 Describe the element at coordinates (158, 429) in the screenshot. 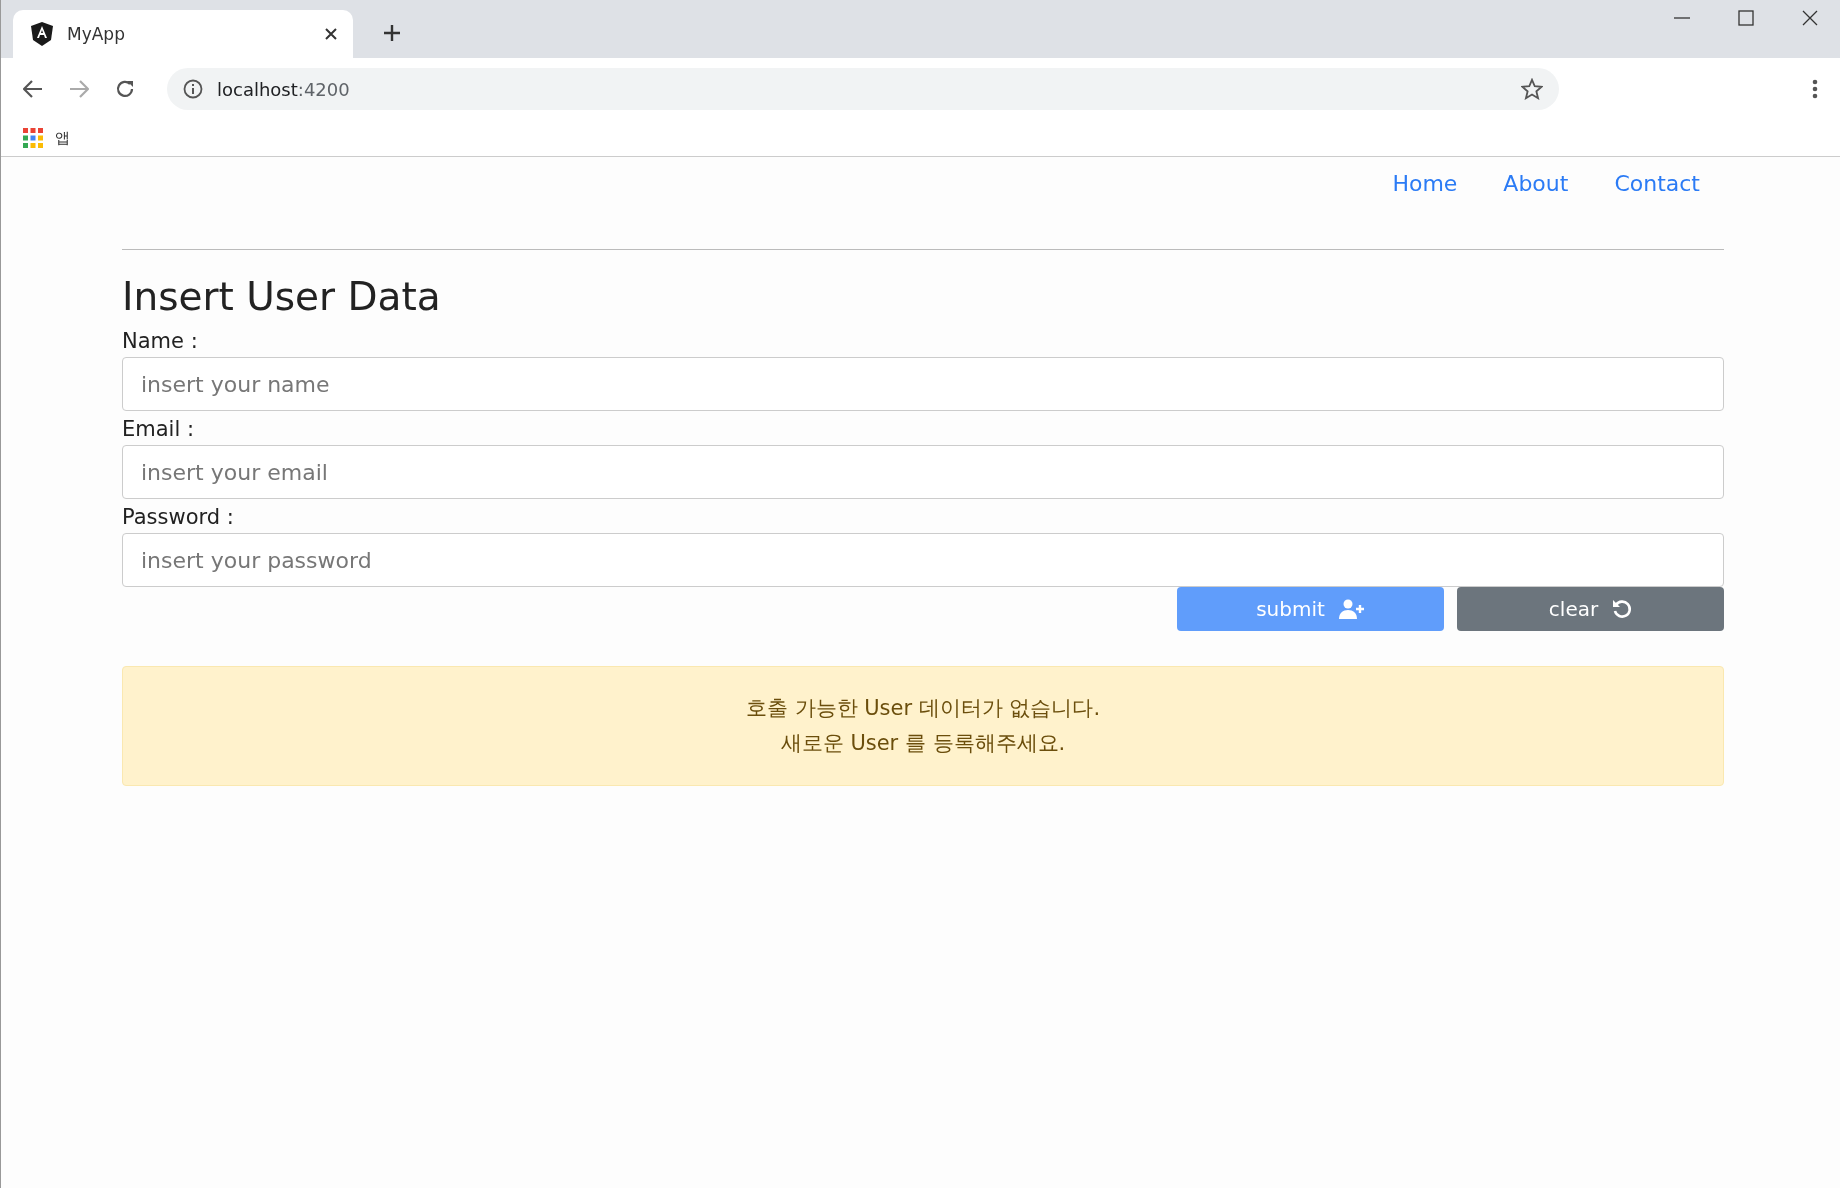

I see `field-label: Email :` at that location.